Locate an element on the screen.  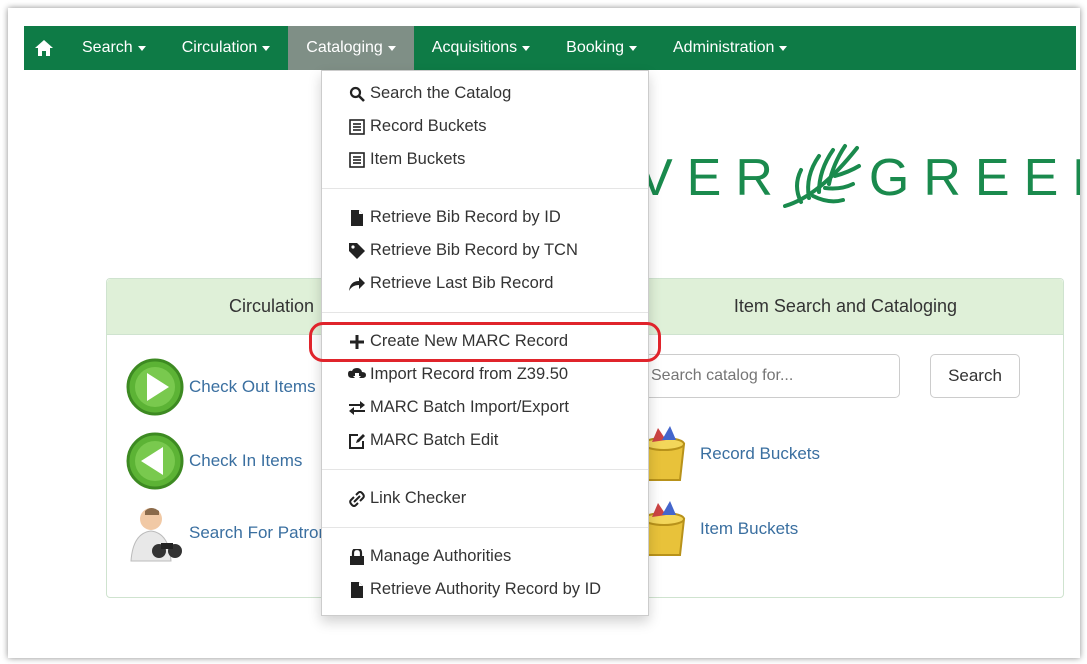
menu-item-label: Link Checker is located at coordinates (418, 498).